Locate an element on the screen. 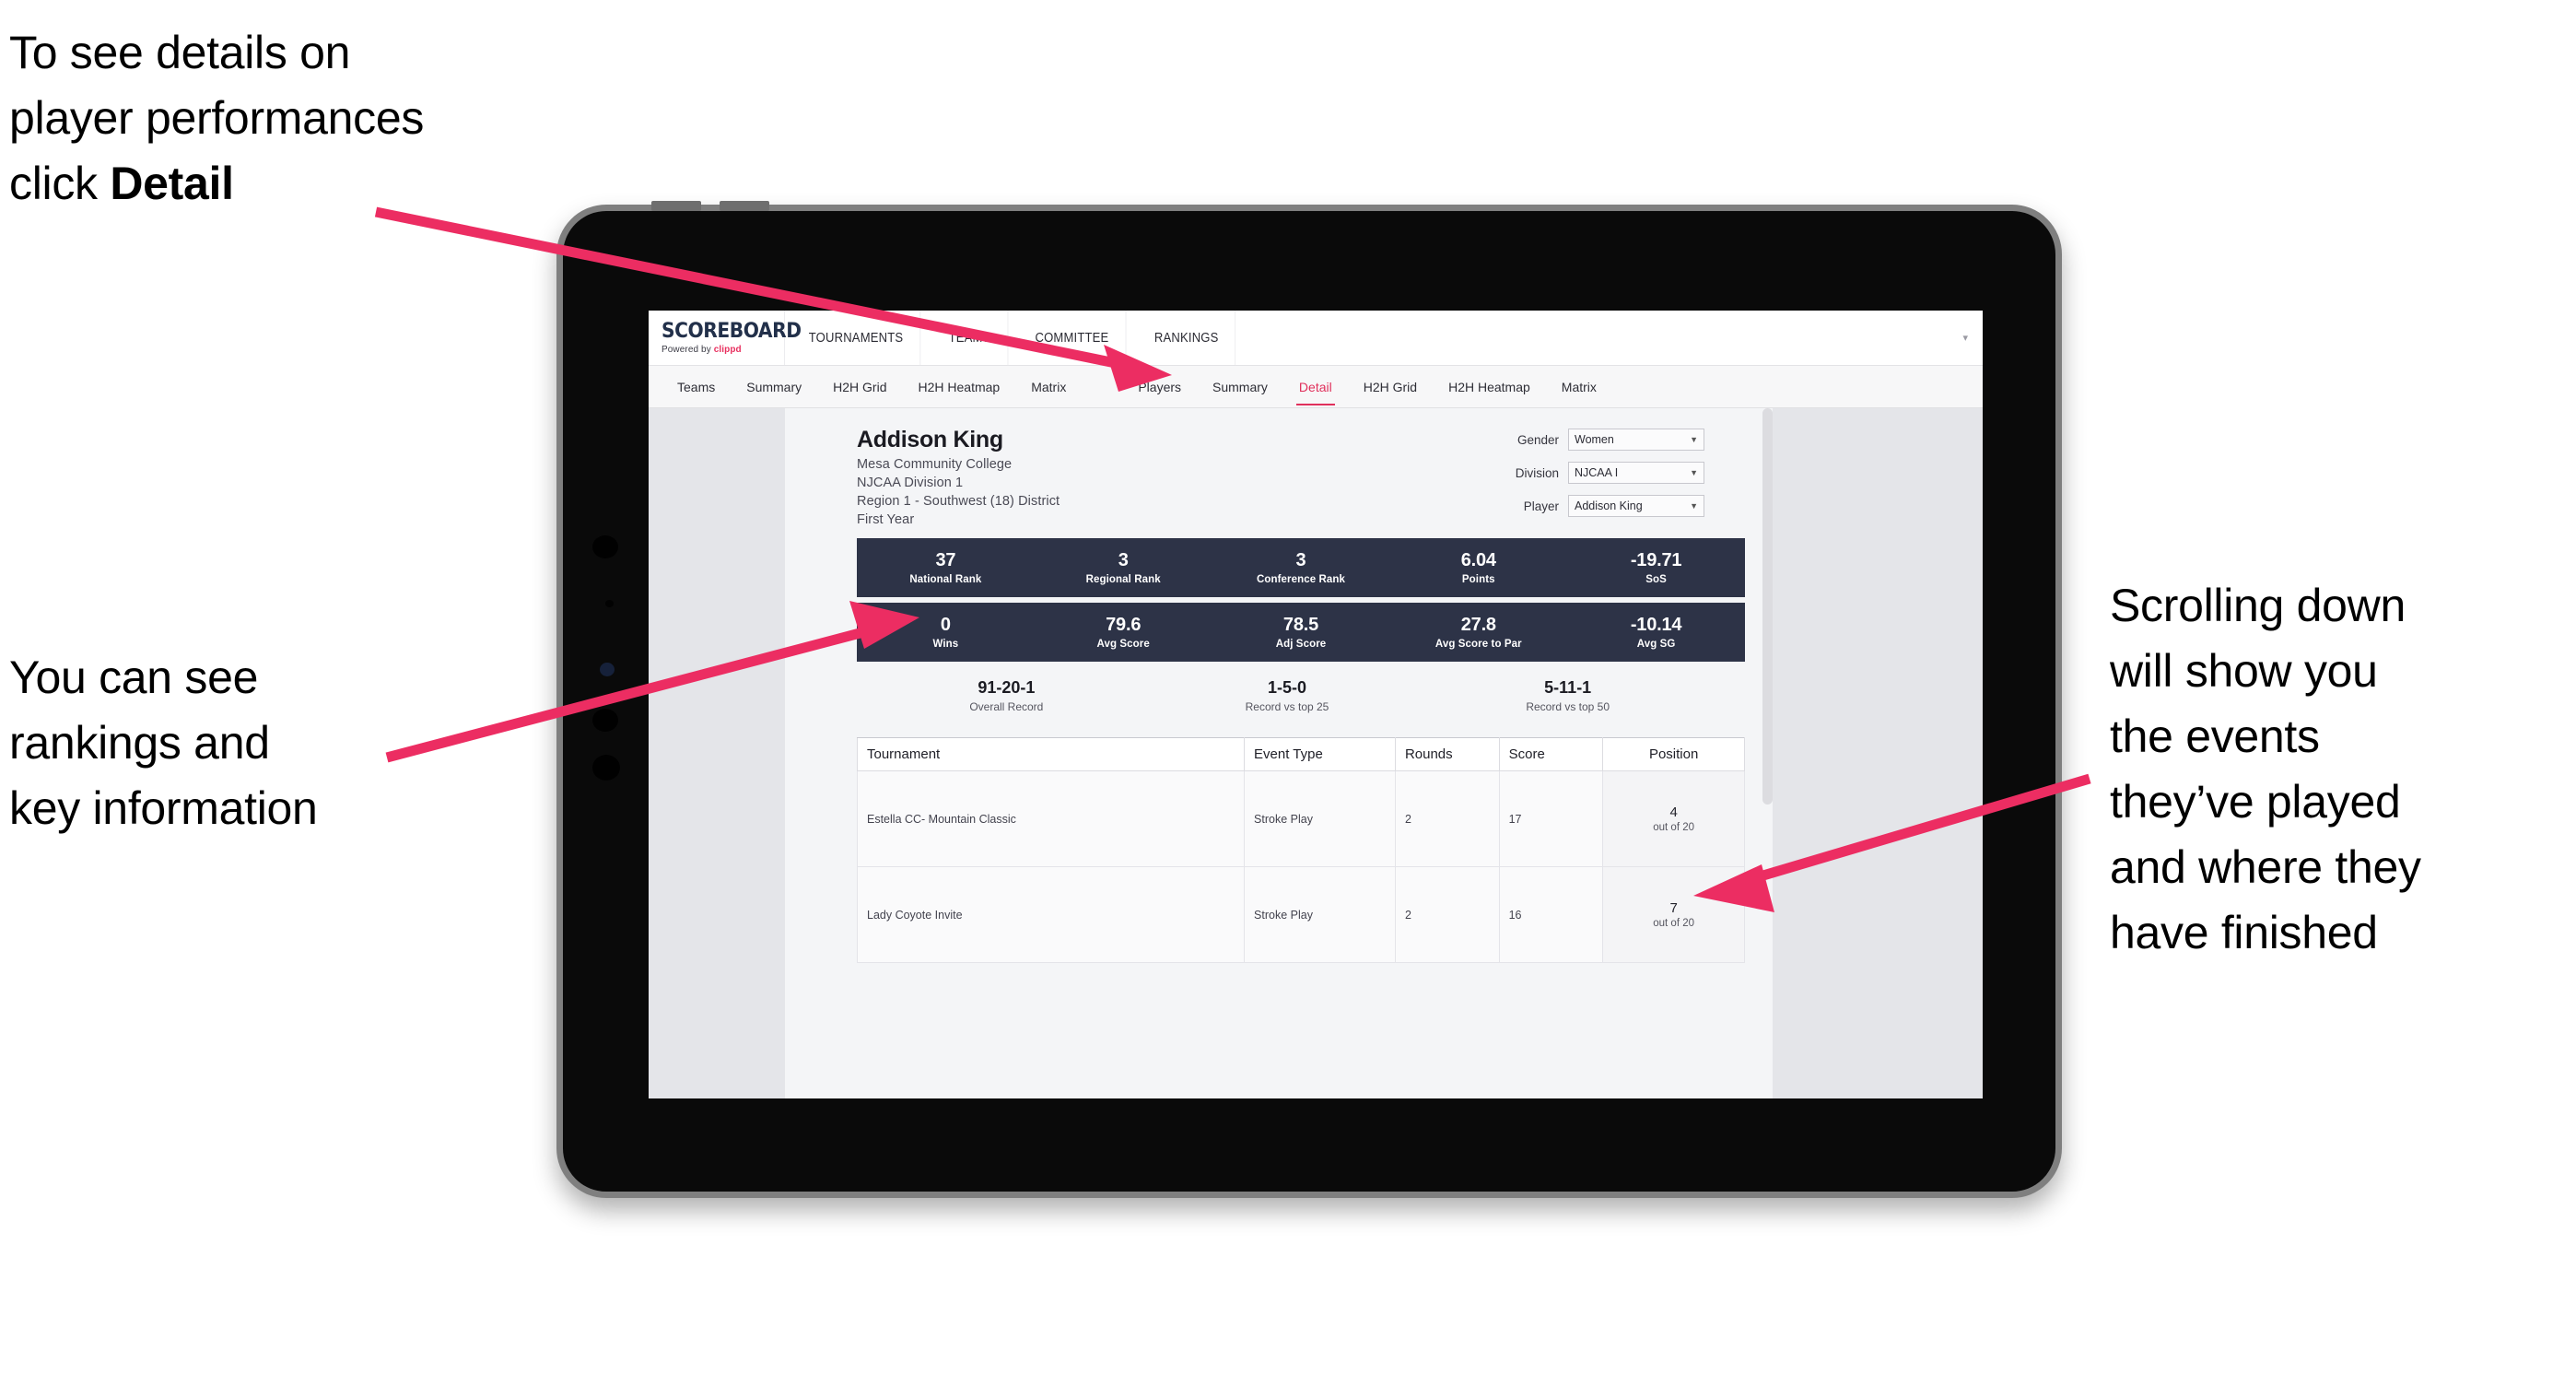  stat-avg-score-to-par: 27.8 Avg Score to Par is located at coordinates (1478, 632).